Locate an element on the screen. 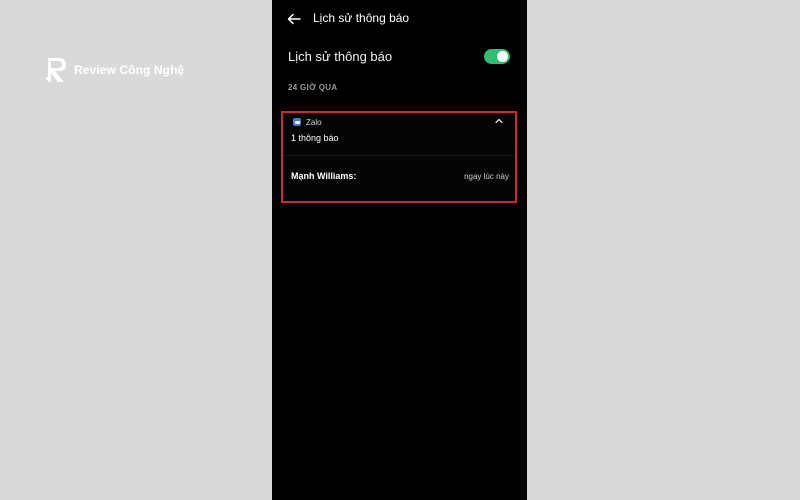 This screenshot has width=800, height=500. top-bar: Lịch sử thông báo is located at coordinates (399, 19).